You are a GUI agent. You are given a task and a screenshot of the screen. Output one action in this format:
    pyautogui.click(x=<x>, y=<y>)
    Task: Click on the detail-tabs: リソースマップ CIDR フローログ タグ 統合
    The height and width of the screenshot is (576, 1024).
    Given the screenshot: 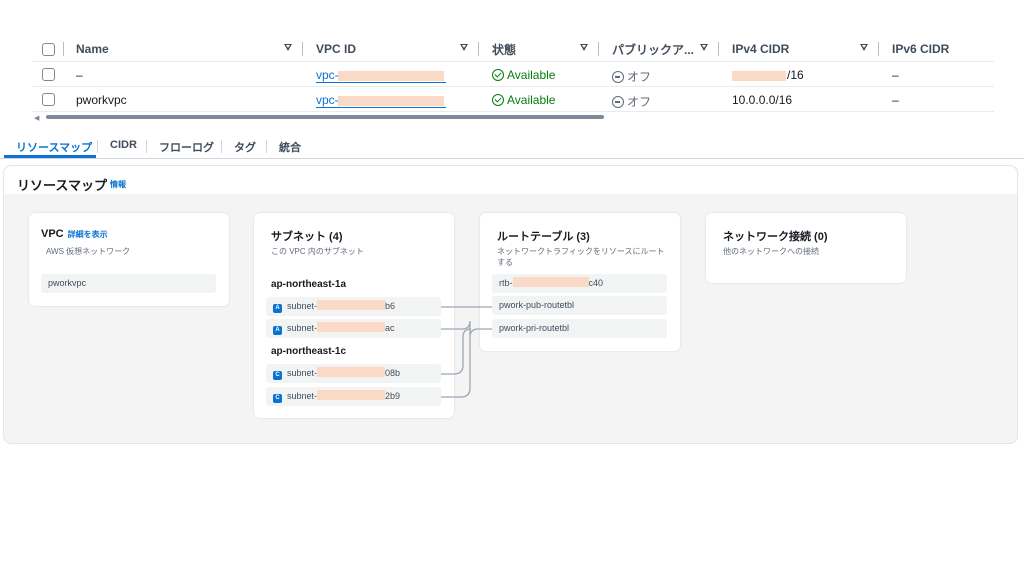 What is the action you would take?
    pyautogui.click(x=512, y=146)
    